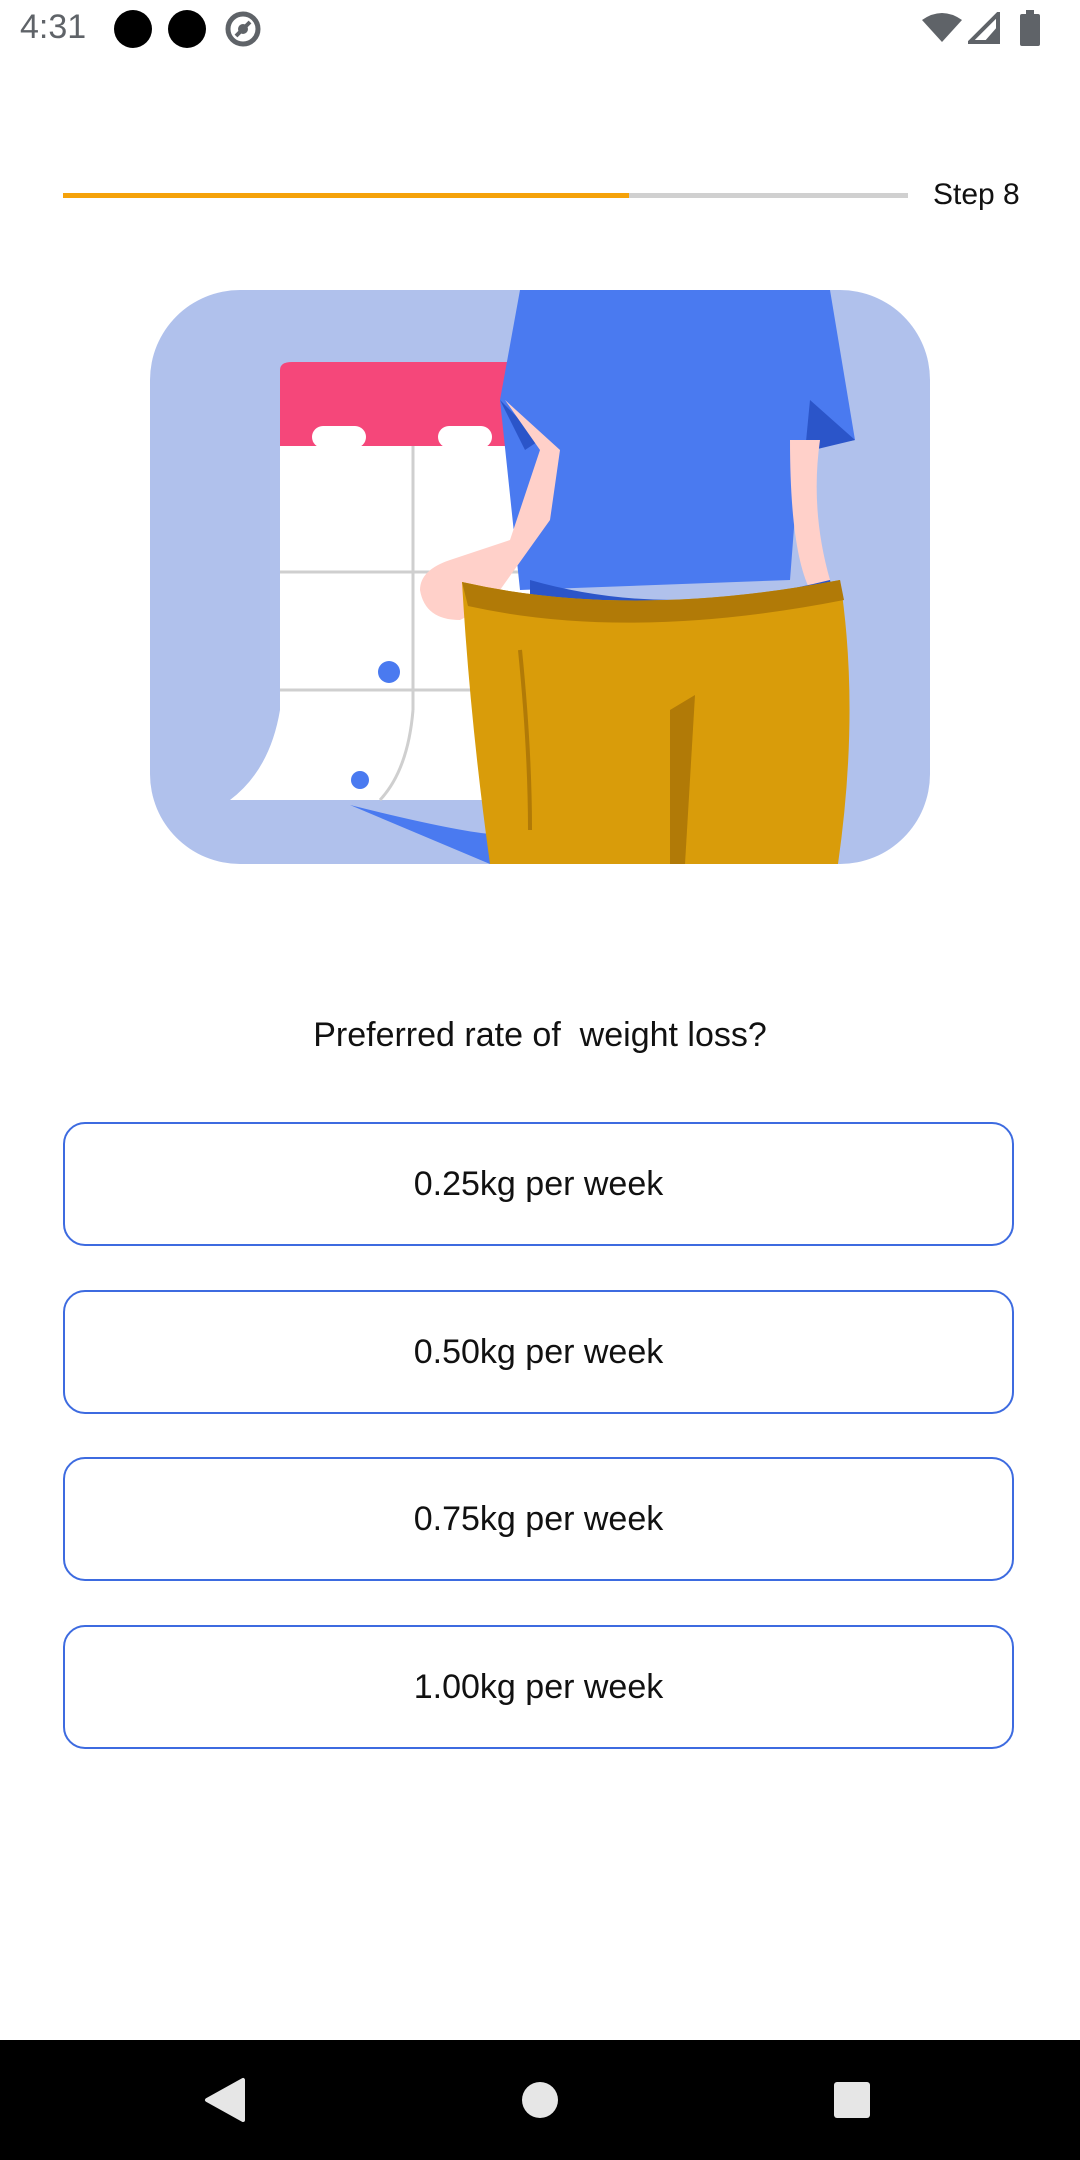 This screenshot has width=1080, height=2160. I want to click on status-icons, so click(992, 30).